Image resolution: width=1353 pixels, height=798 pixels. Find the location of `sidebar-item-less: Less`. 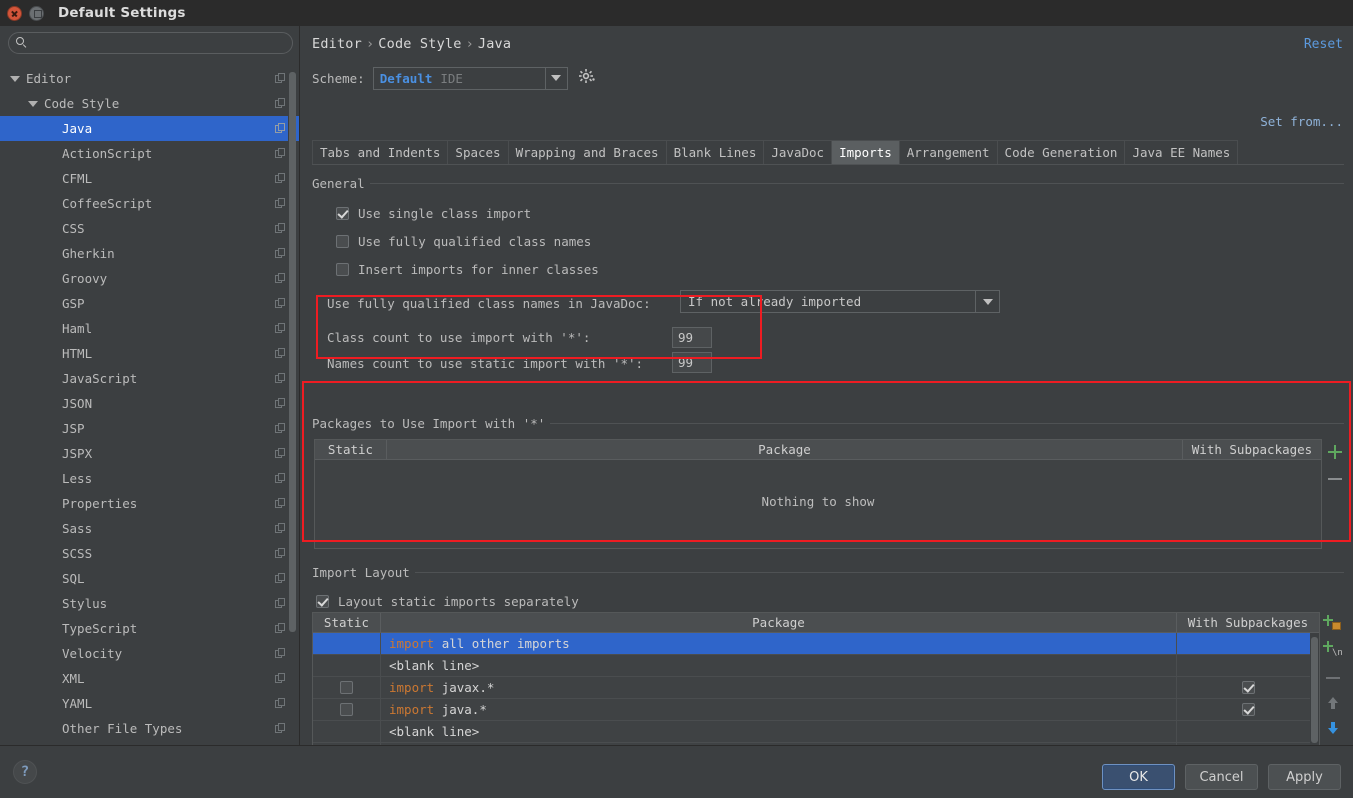

sidebar-item-less: Less is located at coordinates (150, 478).